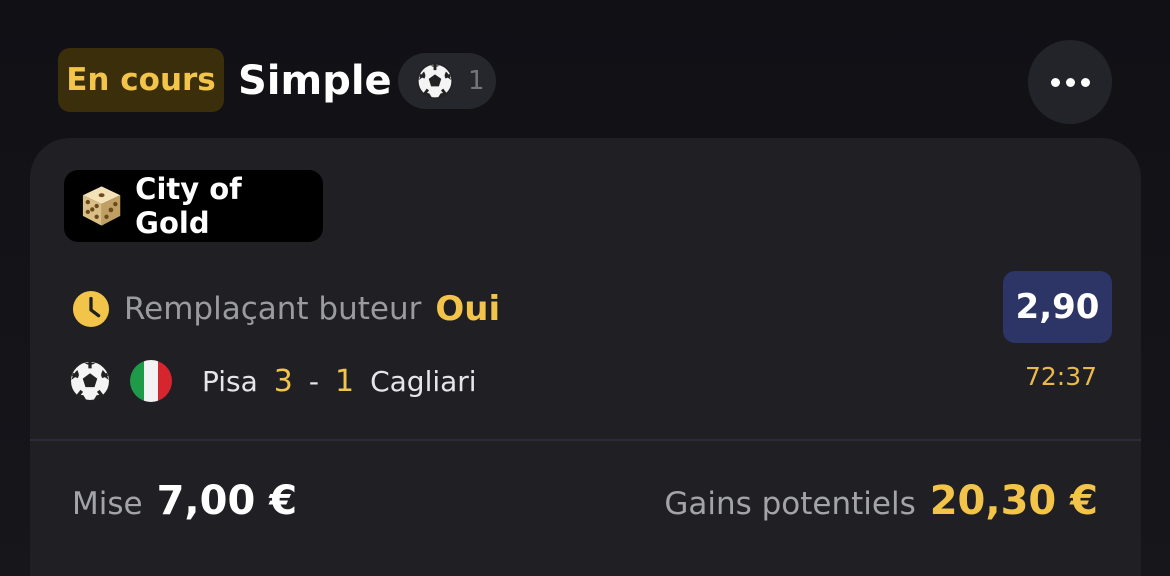 The width and height of the screenshot is (1170, 576). I want to click on selection-count: 1, so click(476, 81).